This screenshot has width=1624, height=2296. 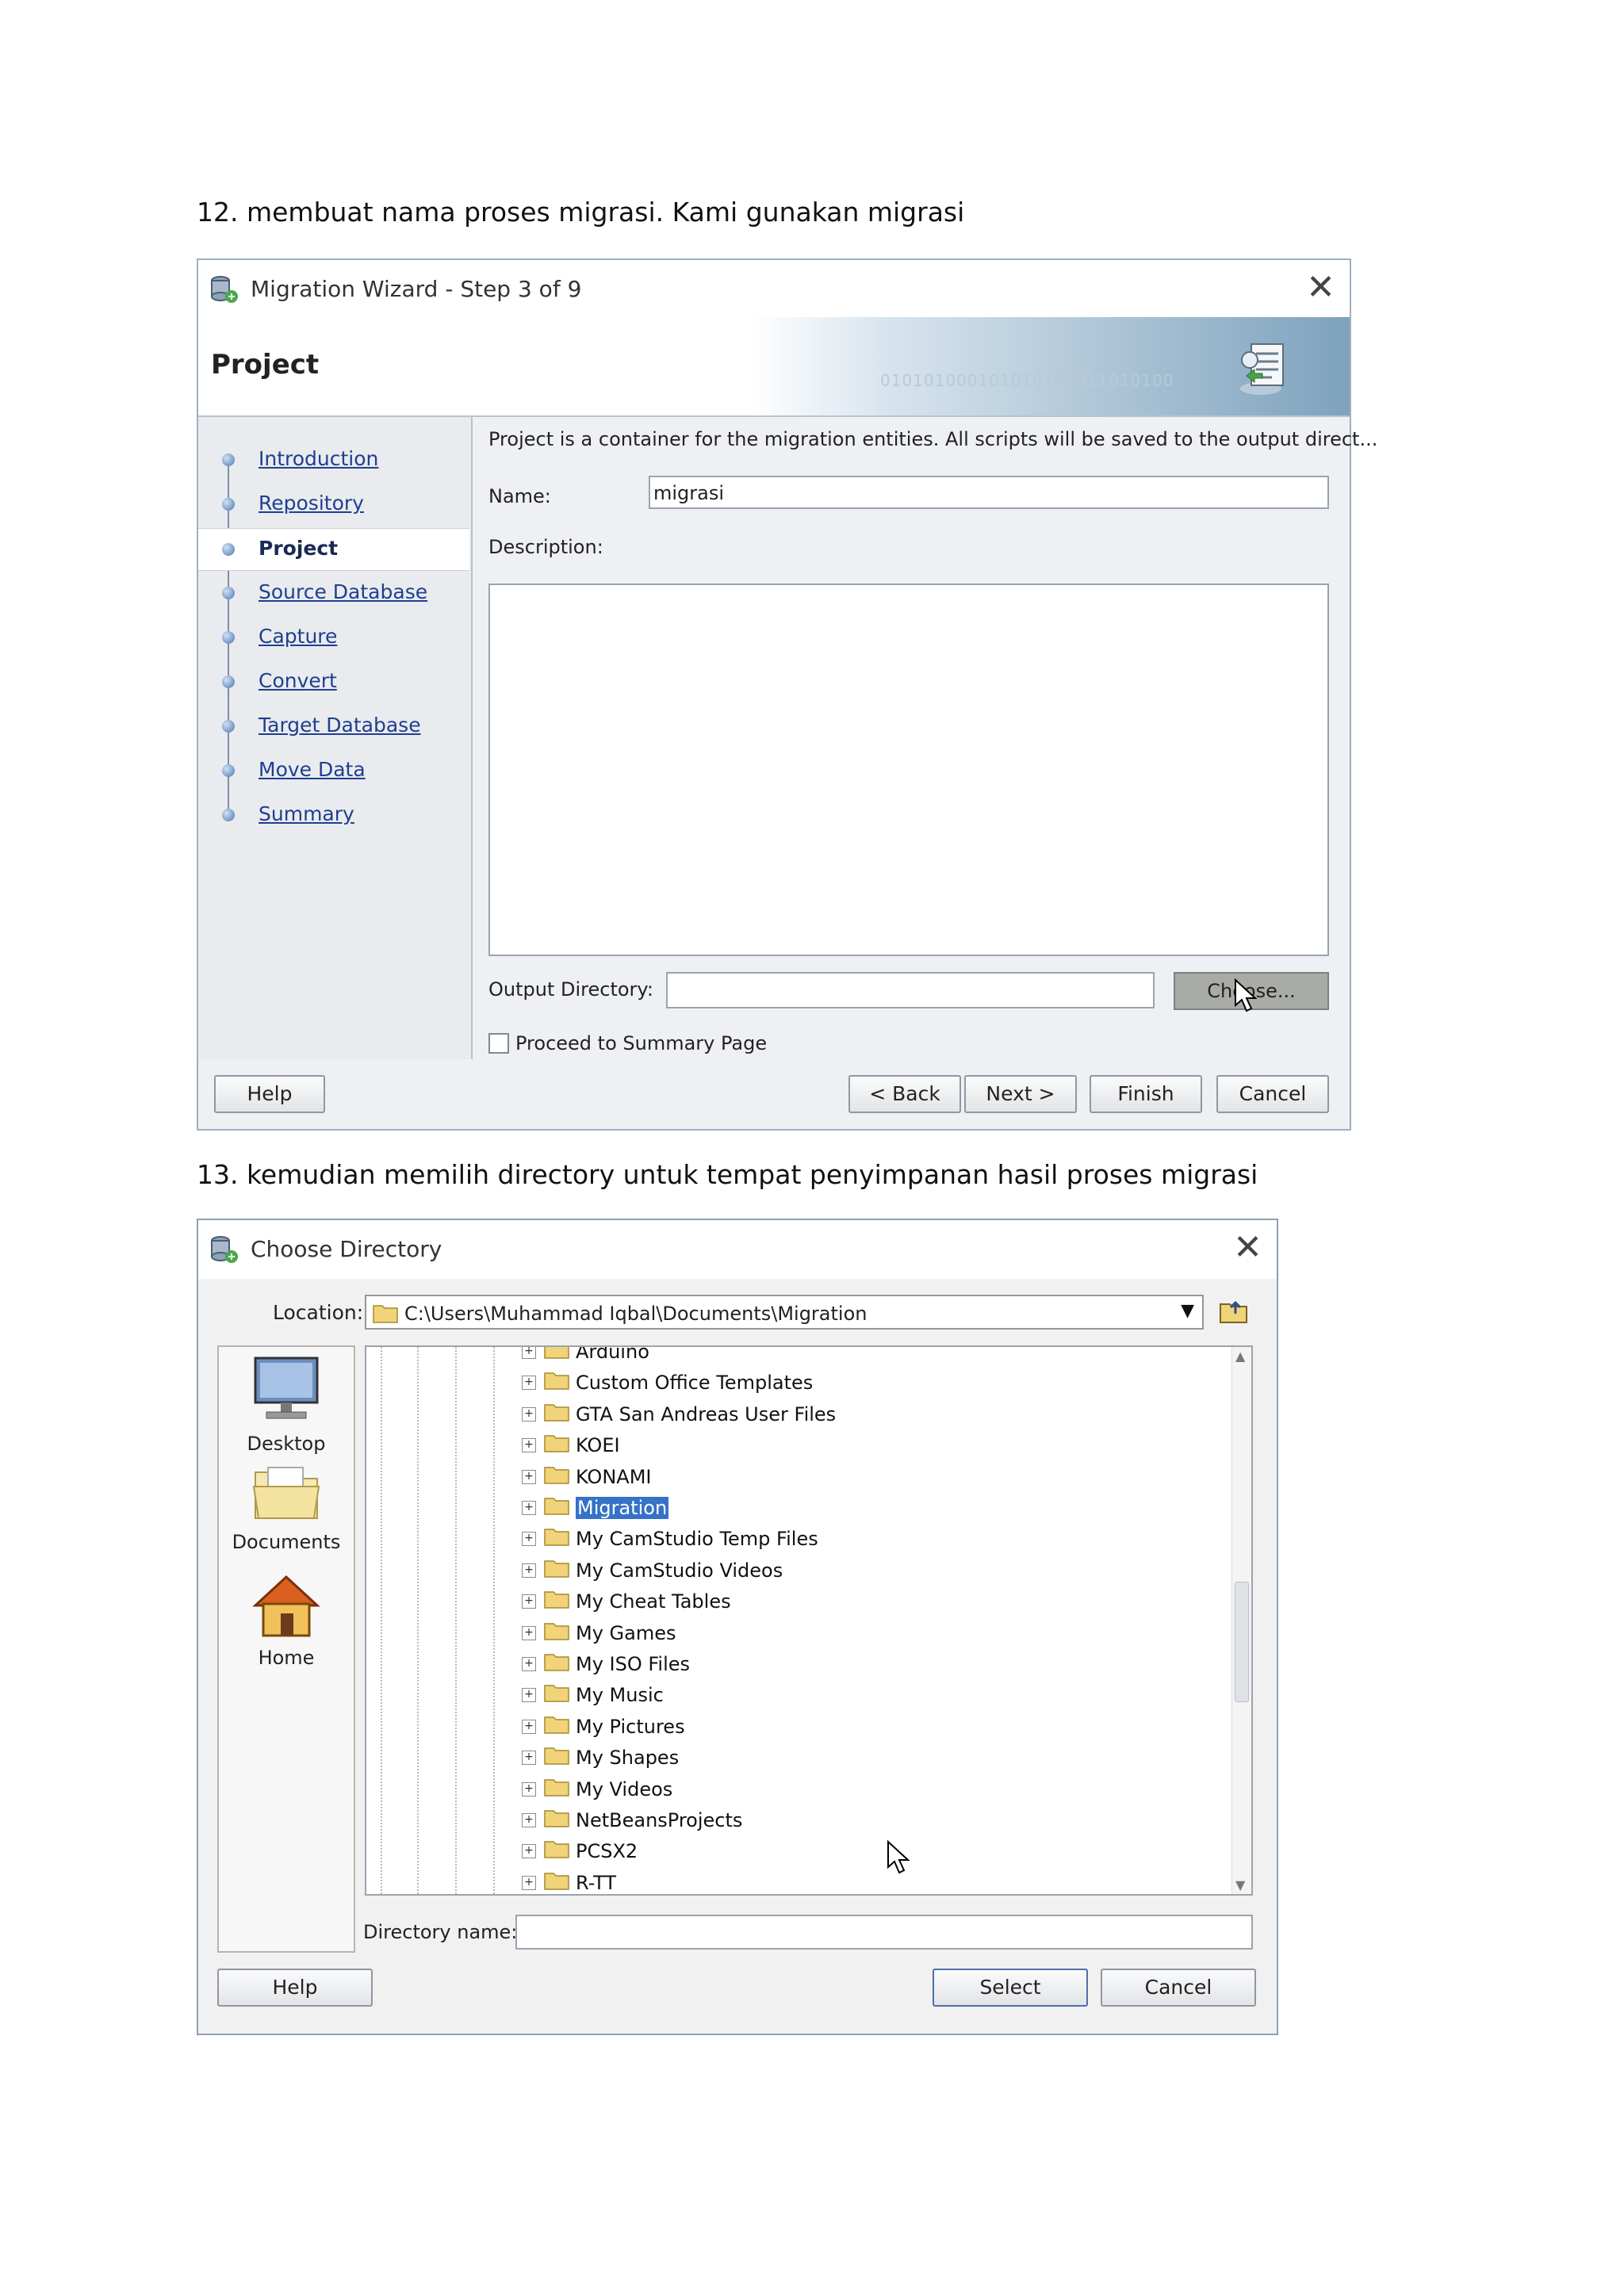 I want to click on folder-tree-item: + PCSX2, so click(x=580, y=1853).